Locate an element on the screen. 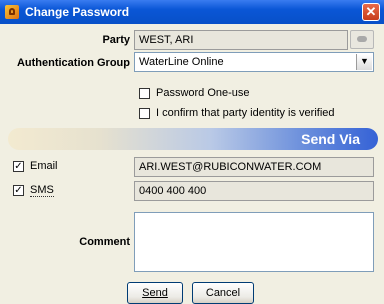  email-label: Email is located at coordinates (44, 166).